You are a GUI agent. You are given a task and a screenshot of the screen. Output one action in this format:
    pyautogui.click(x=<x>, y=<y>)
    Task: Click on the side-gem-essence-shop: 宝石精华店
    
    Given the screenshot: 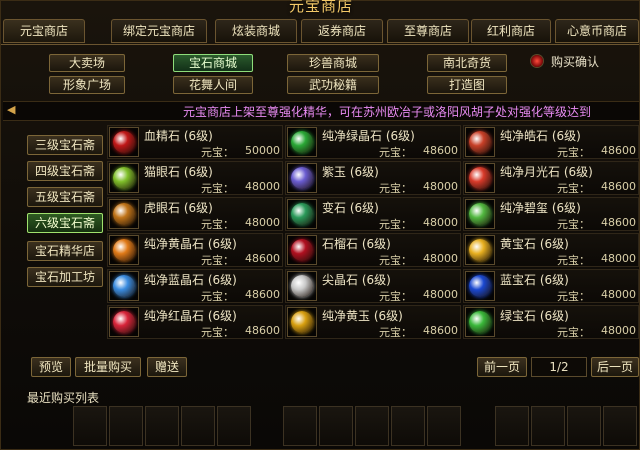 What is the action you would take?
    pyautogui.click(x=65, y=251)
    